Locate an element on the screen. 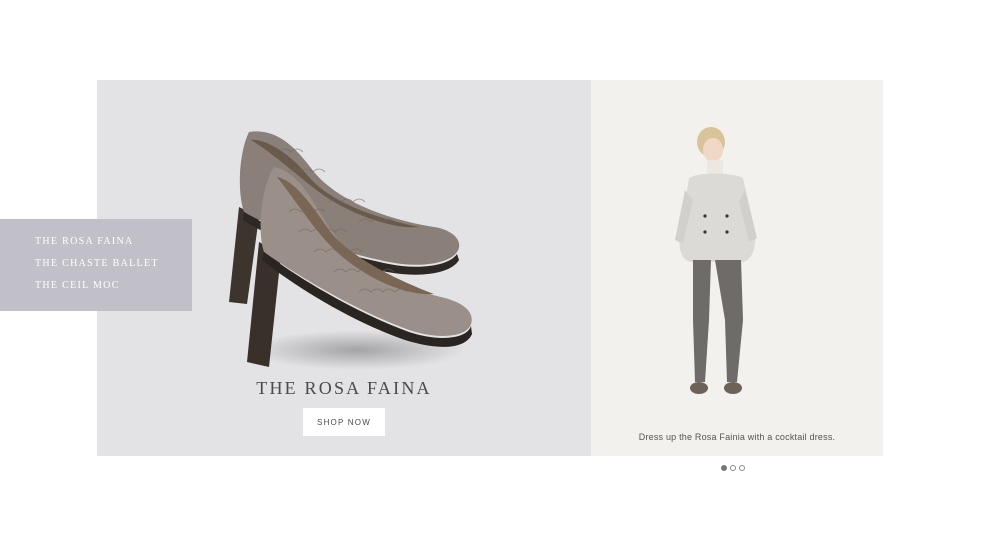  product-nav-item-rosa-faina: THE ROSA FAINA is located at coordinates (113, 247).